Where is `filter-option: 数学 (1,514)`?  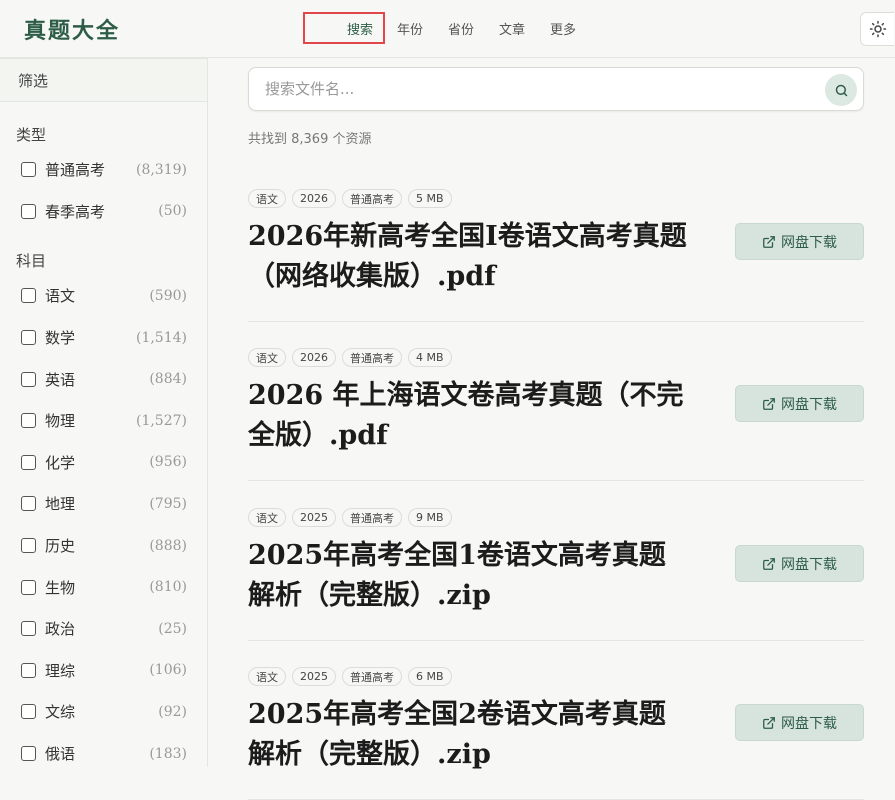 filter-option: 数学 (1,514) is located at coordinates (103, 338).